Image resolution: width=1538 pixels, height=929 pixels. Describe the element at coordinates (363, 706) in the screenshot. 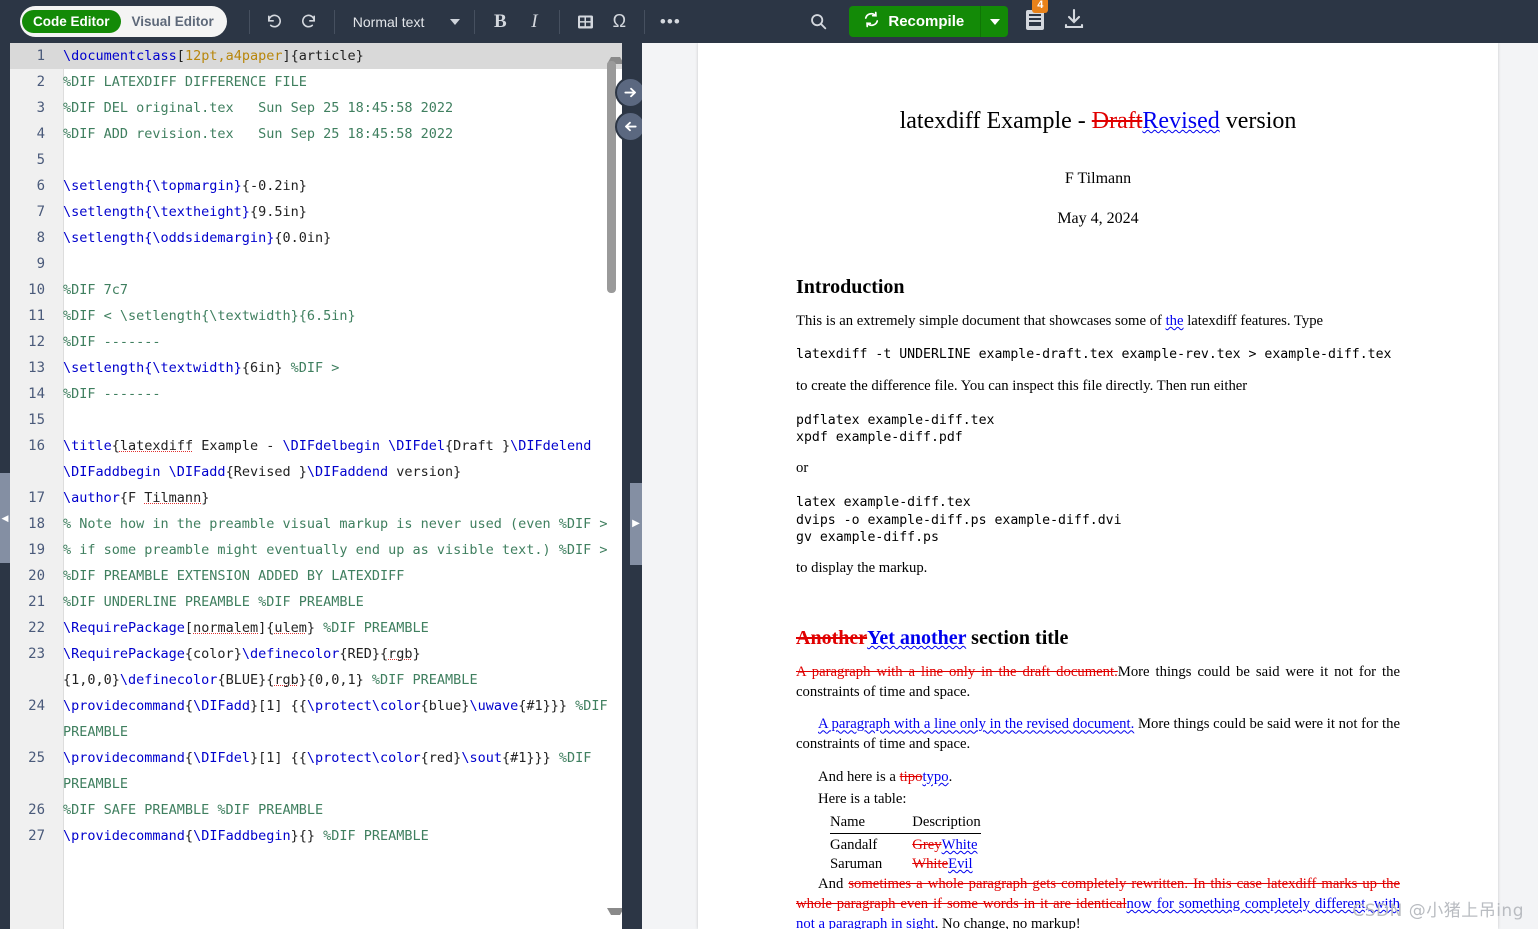

I see `code-token: \protect\color` at that location.